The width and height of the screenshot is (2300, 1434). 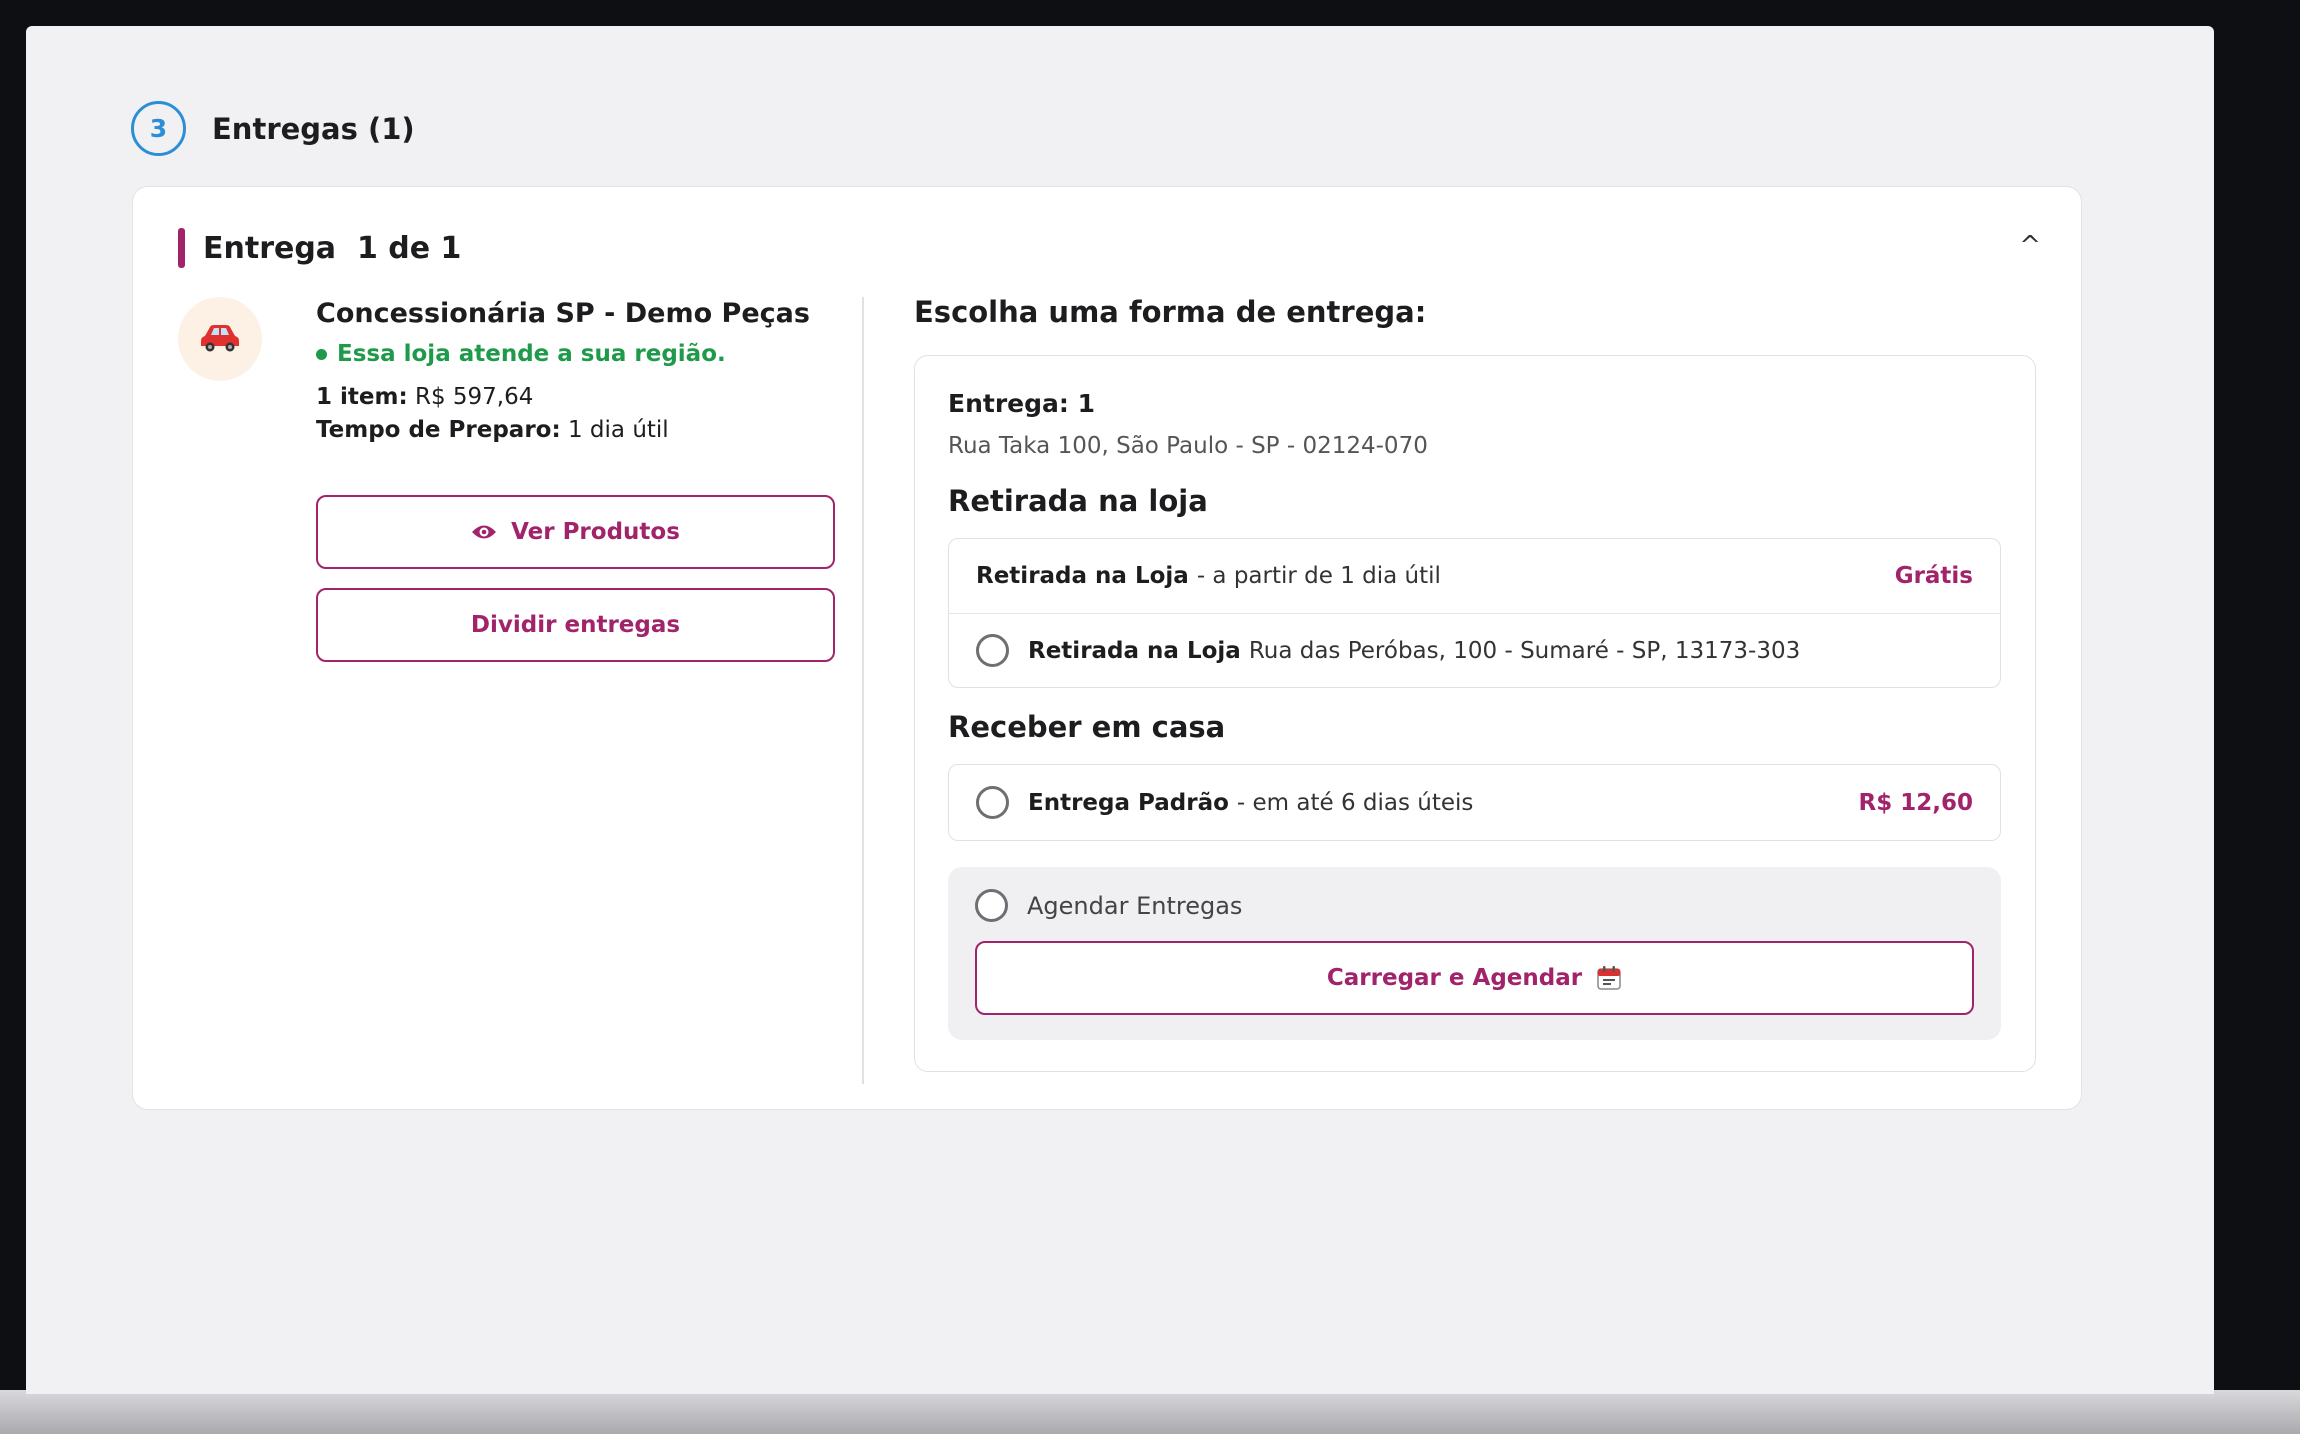 I want to click on home-delivery-section-title: Receber em casa, so click(x=1087, y=727).